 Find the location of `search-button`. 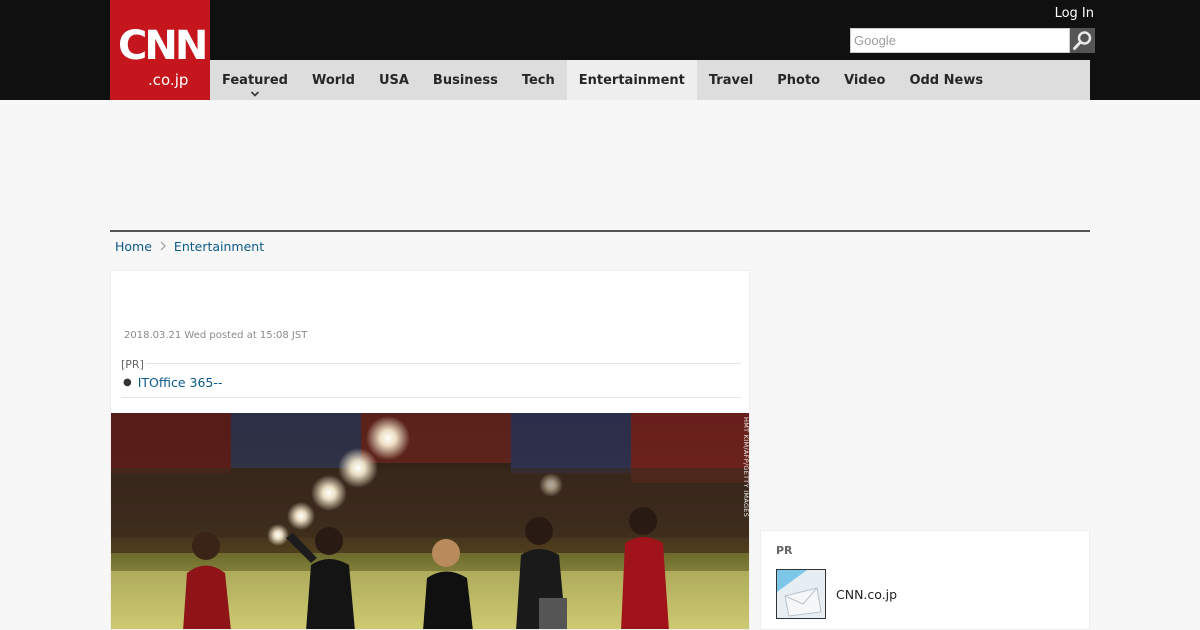

search-button is located at coordinates (1082, 40).